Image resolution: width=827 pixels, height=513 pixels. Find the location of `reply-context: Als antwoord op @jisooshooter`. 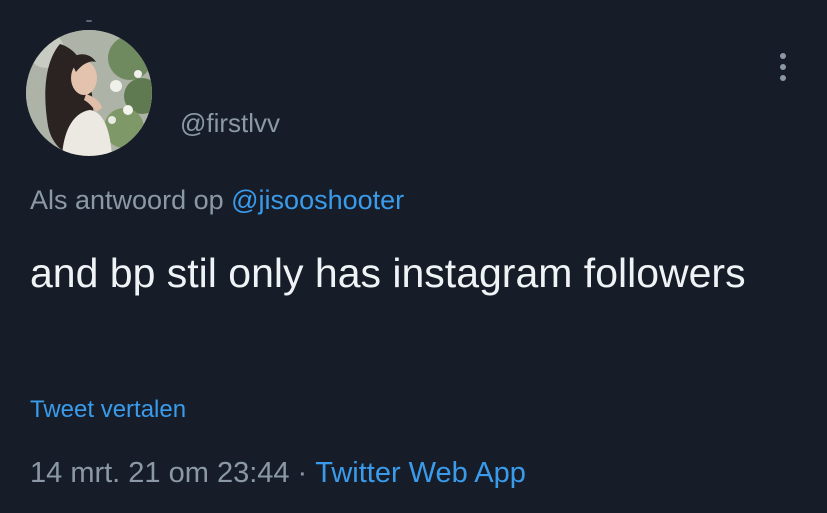

reply-context: Als antwoord op @jisooshooter is located at coordinates (217, 200).